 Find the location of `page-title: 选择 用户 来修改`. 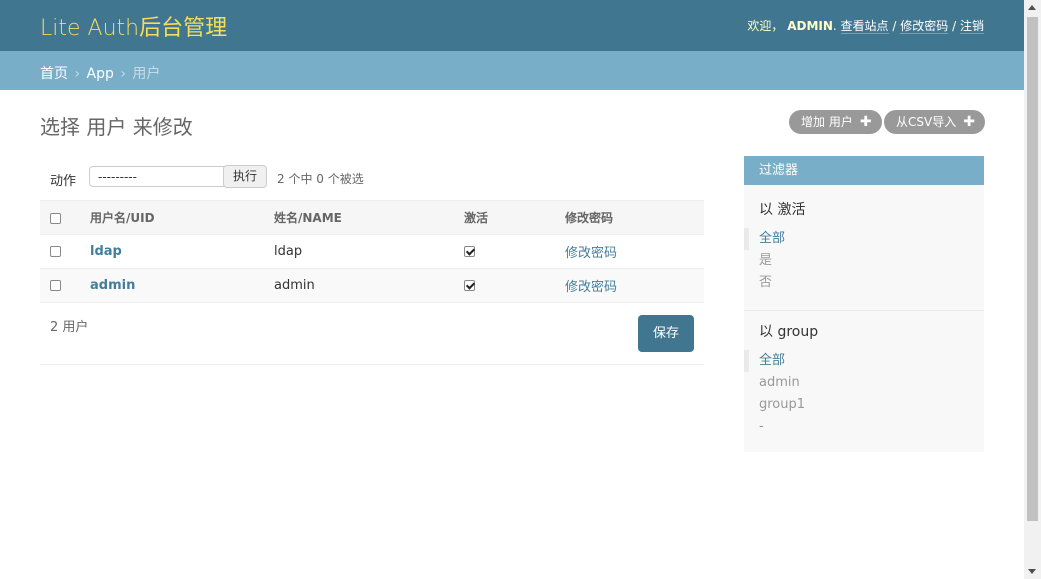

page-title: 选择 用户 来修改 is located at coordinates (116, 127).